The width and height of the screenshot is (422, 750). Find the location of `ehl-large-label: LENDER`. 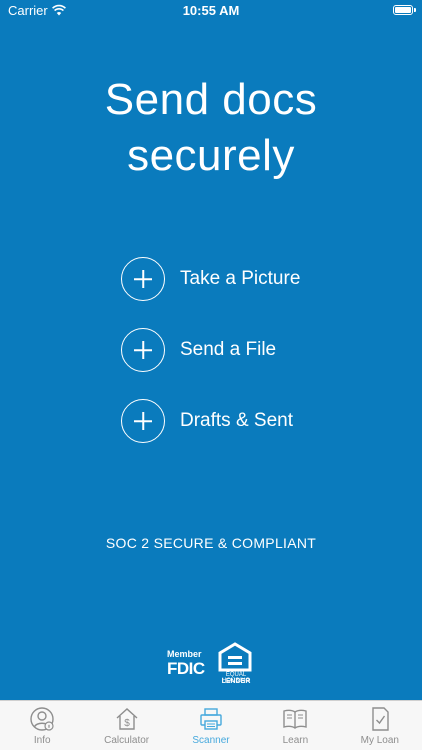

ehl-large-label: LENDER is located at coordinates (236, 681).